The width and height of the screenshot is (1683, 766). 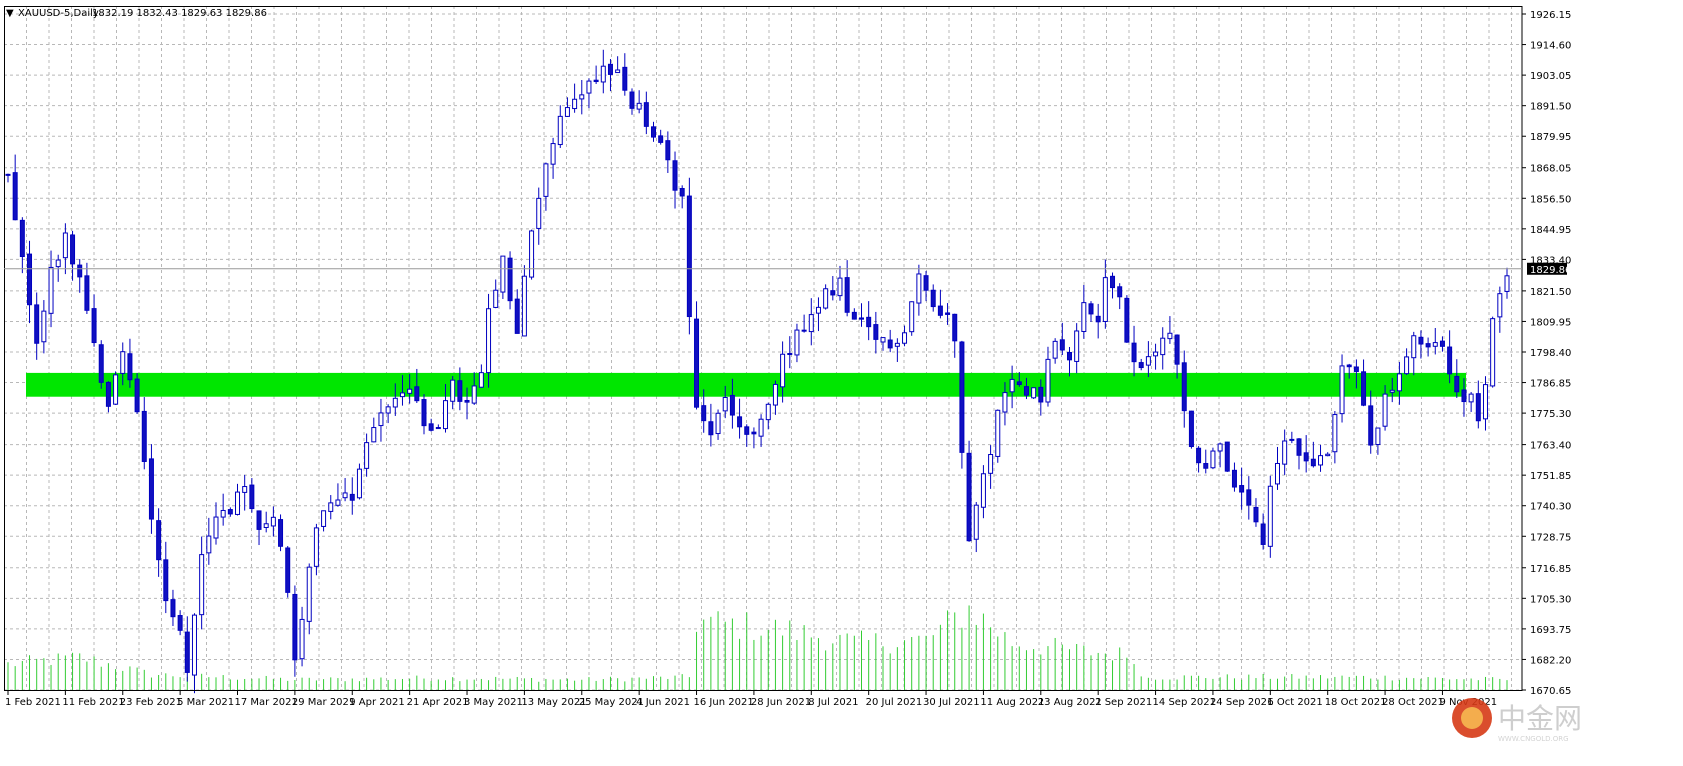 What do you see at coordinates (1550, 569) in the screenshot?
I see `price-tick-label: 1716.85` at bounding box center [1550, 569].